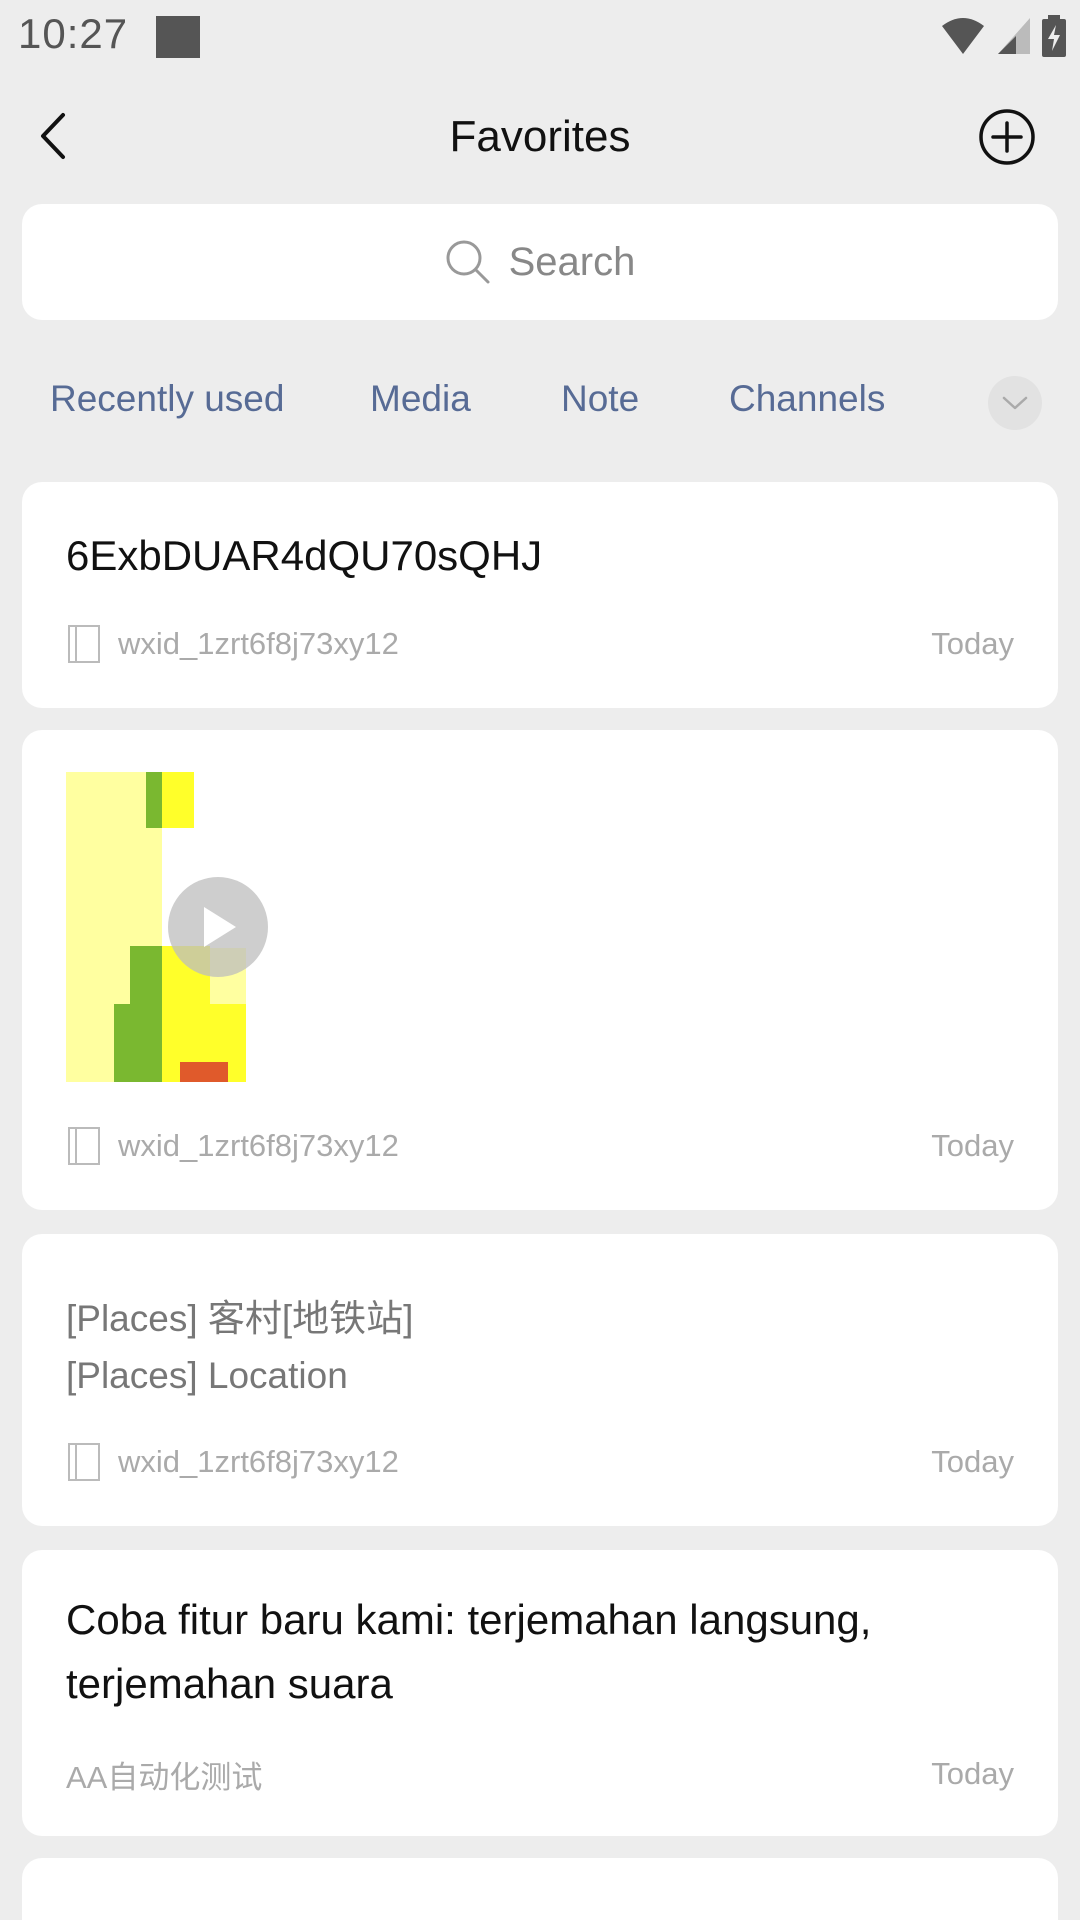 The image size is (1080, 1920). Describe the element at coordinates (600, 399) in the screenshot. I see `tab-note: Note` at that location.